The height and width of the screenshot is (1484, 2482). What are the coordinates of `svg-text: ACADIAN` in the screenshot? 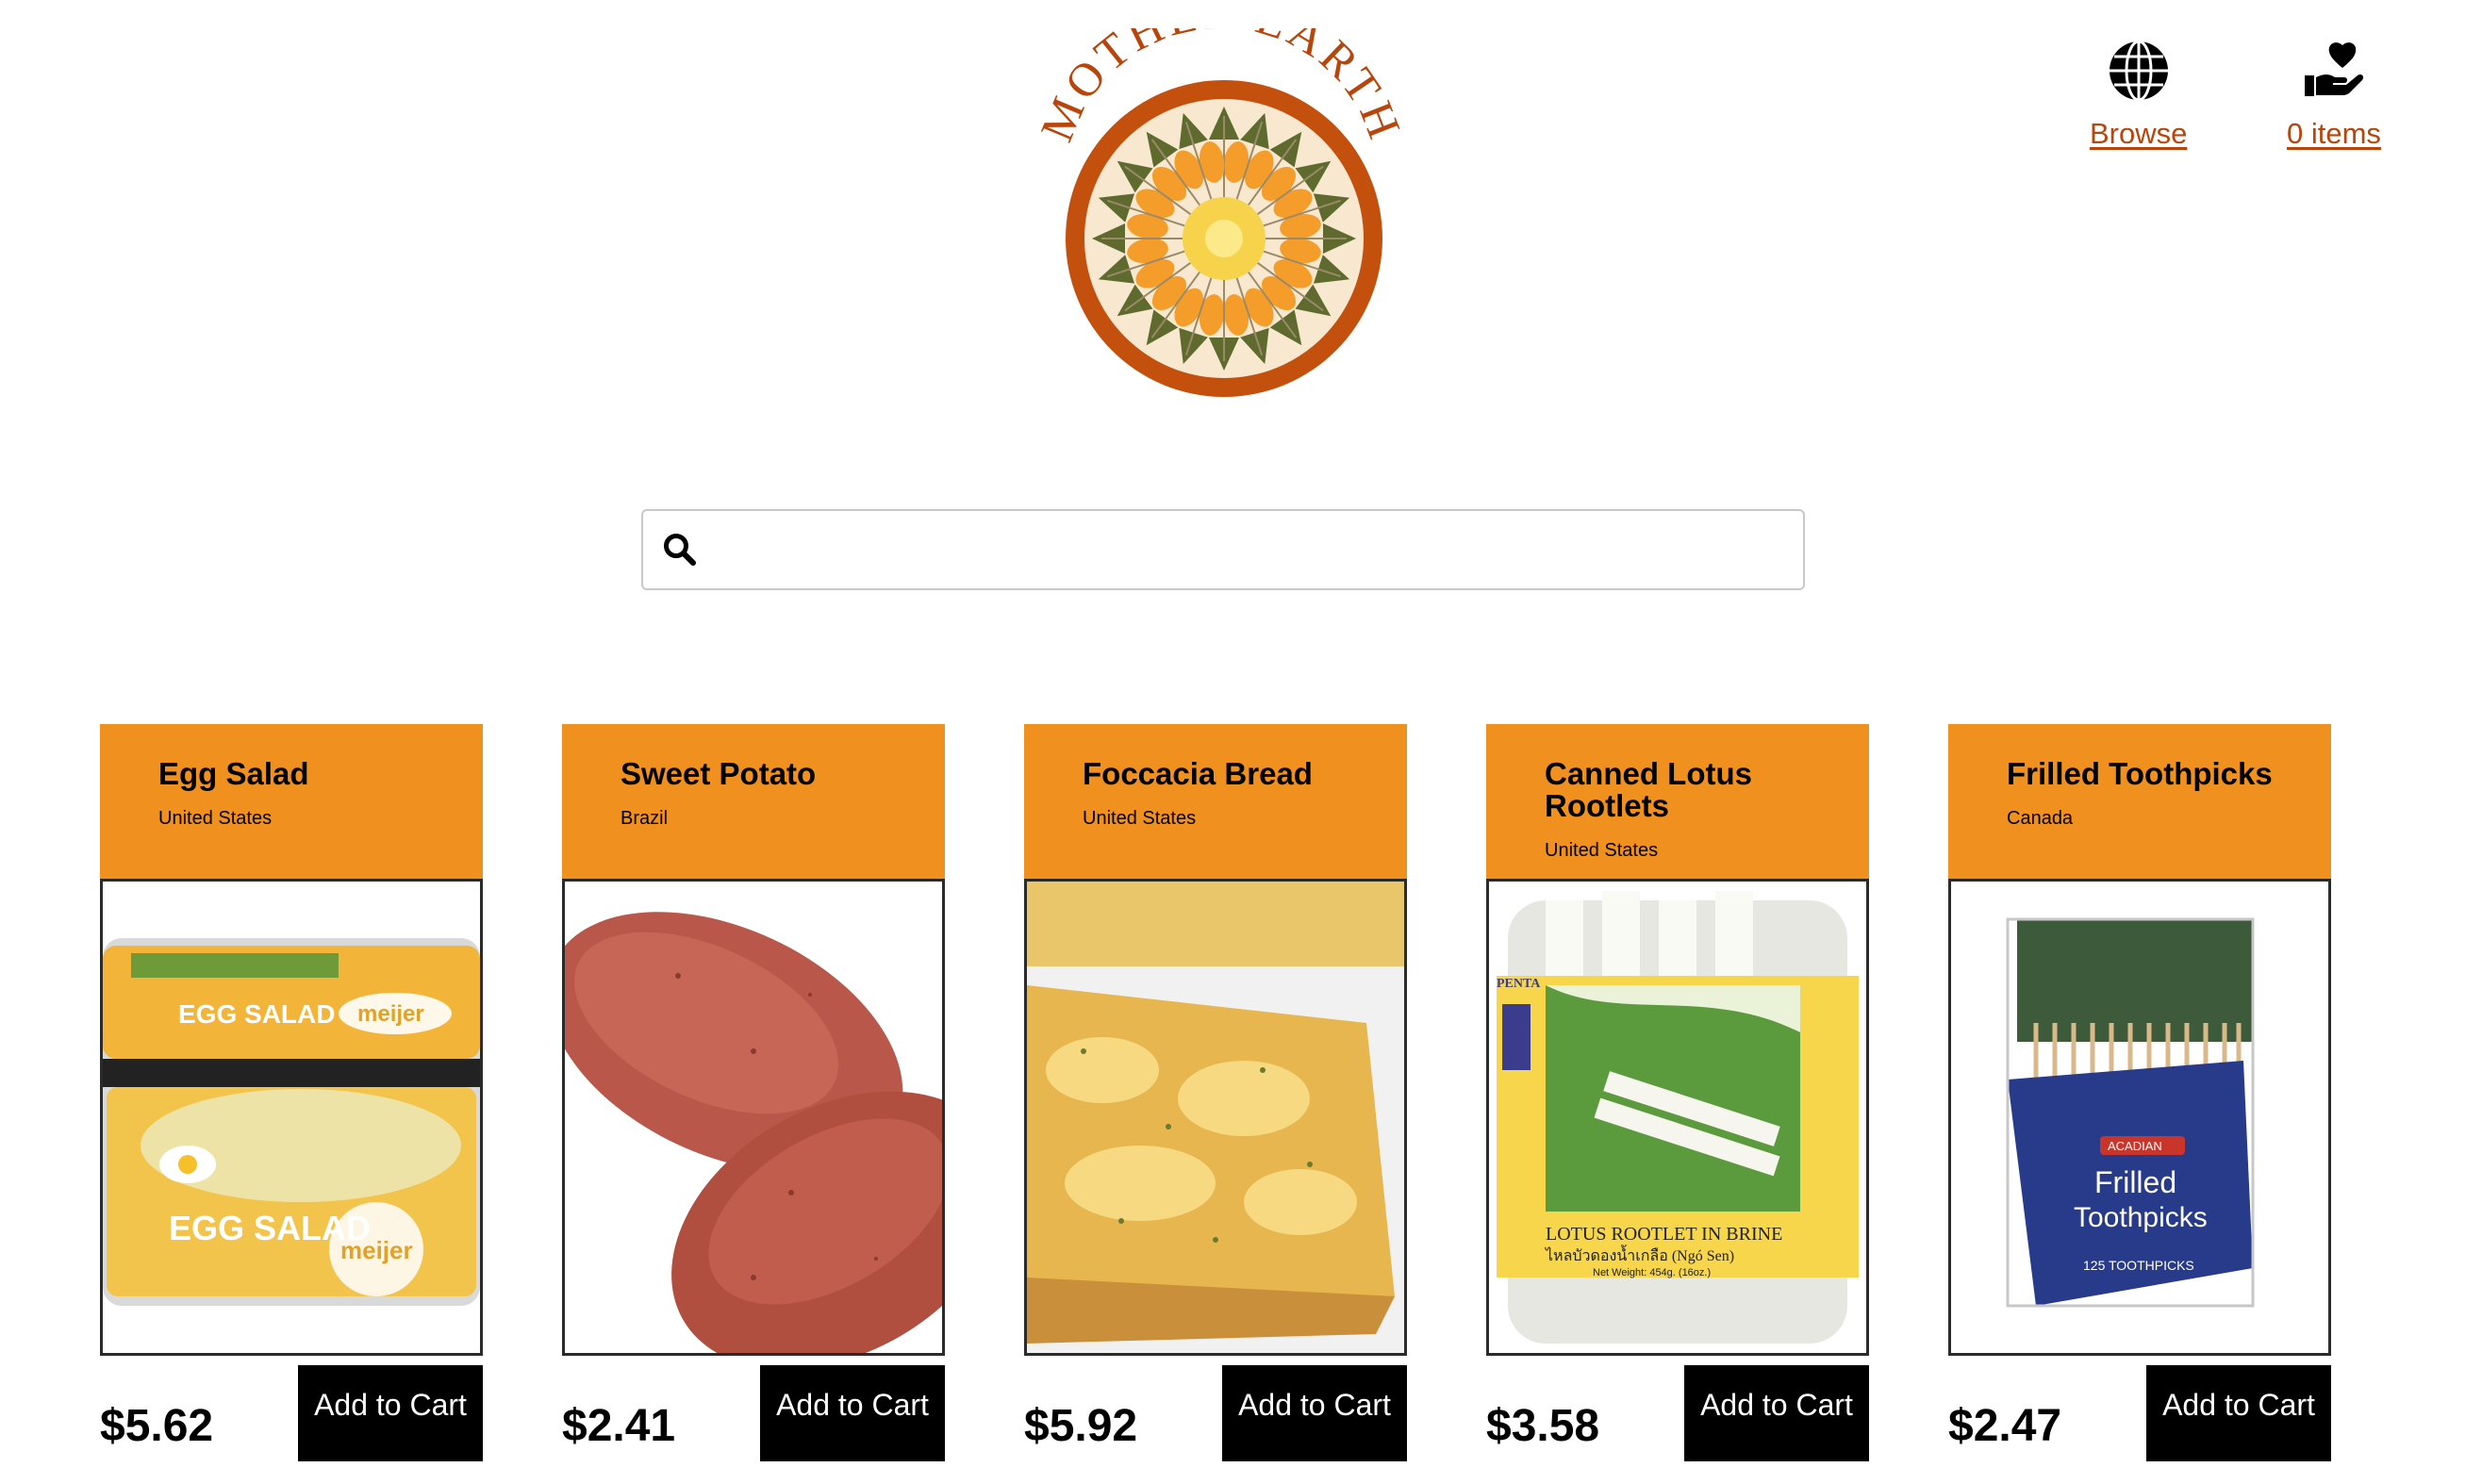 It's located at (2135, 1146).